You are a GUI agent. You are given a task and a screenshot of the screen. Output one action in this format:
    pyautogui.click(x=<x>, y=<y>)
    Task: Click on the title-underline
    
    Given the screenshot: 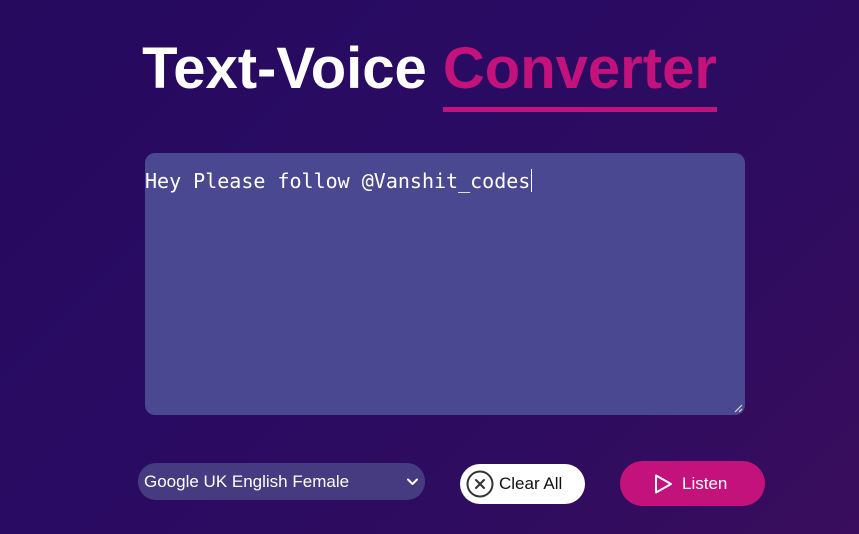 What is the action you would take?
    pyautogui.click(x=579, y=109)
    